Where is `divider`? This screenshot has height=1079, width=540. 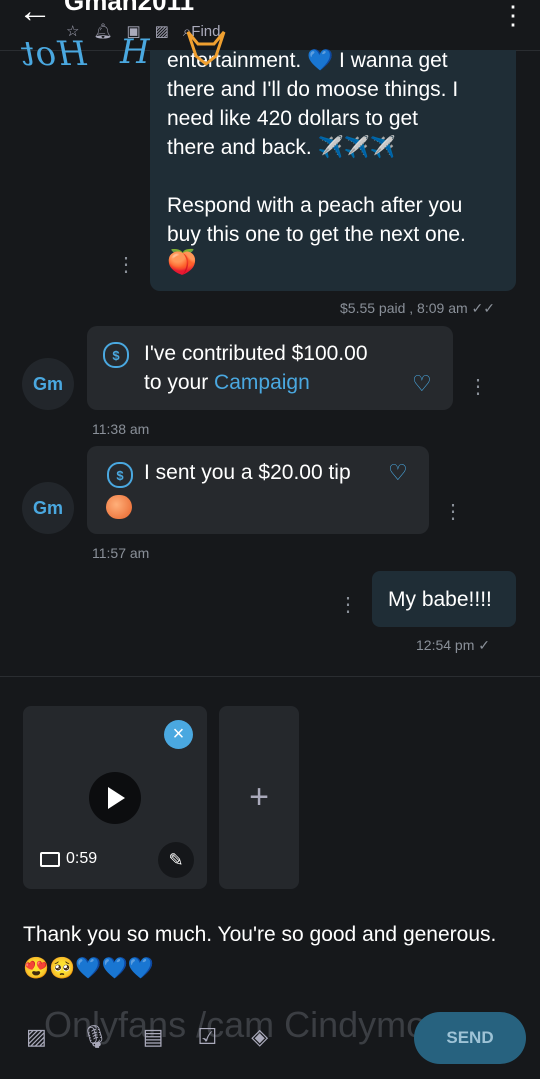
divider is located at coordinates (270, 676).